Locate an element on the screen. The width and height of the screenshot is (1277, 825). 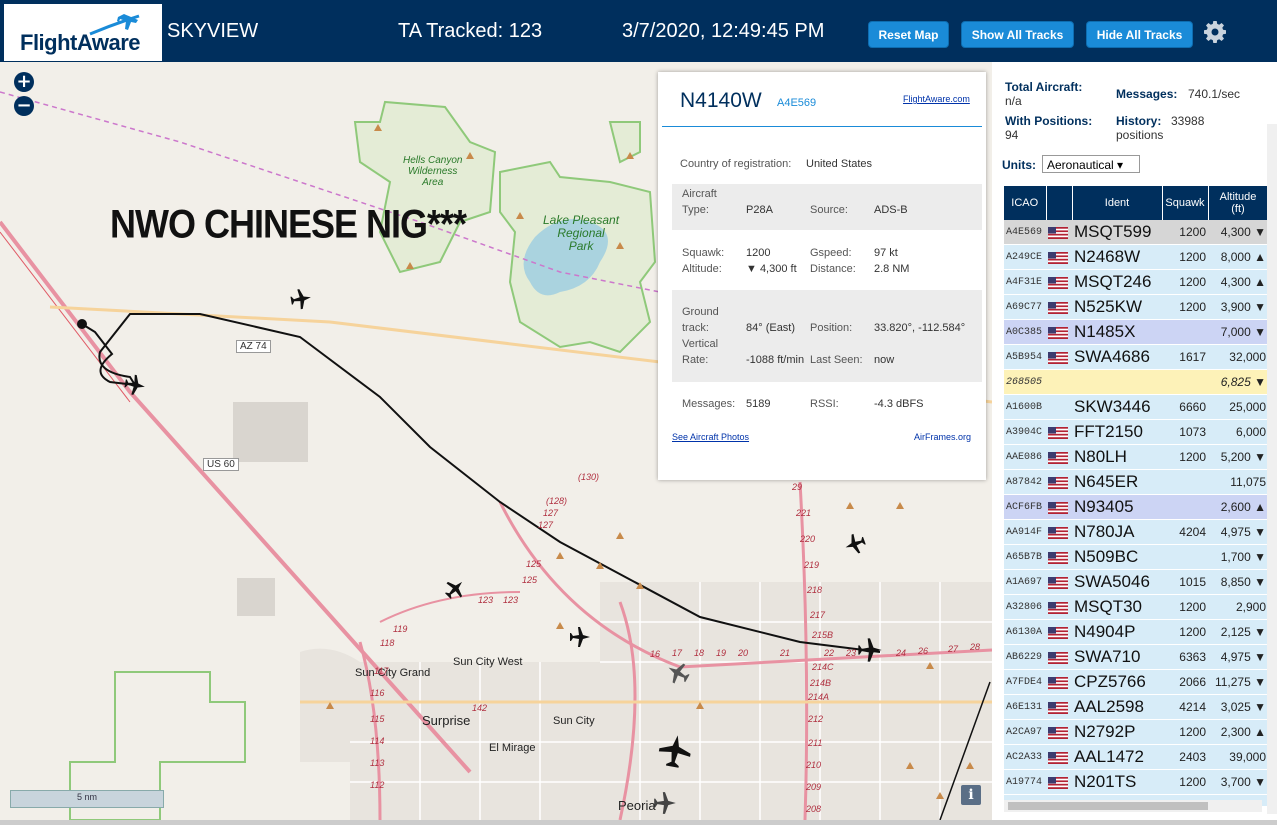
row-ident is located at coordinates (1117, 382).